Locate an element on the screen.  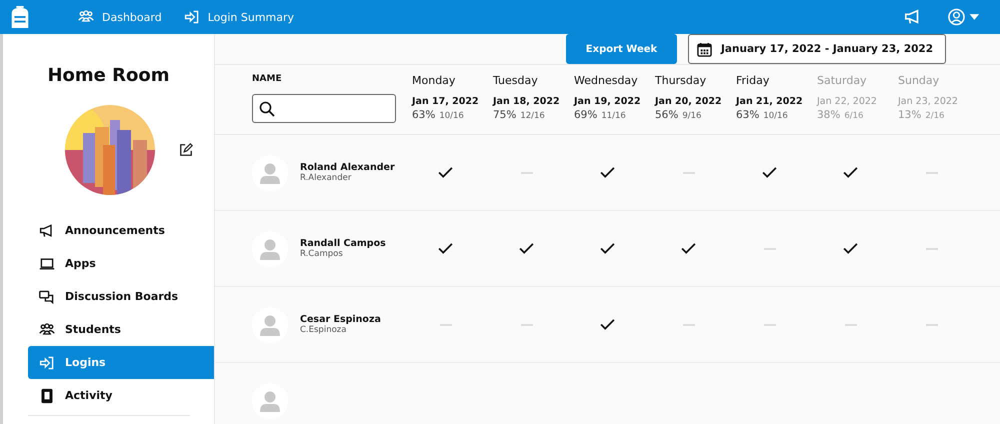
student-name: Roland Alexander is located at coordinates (347, 167).